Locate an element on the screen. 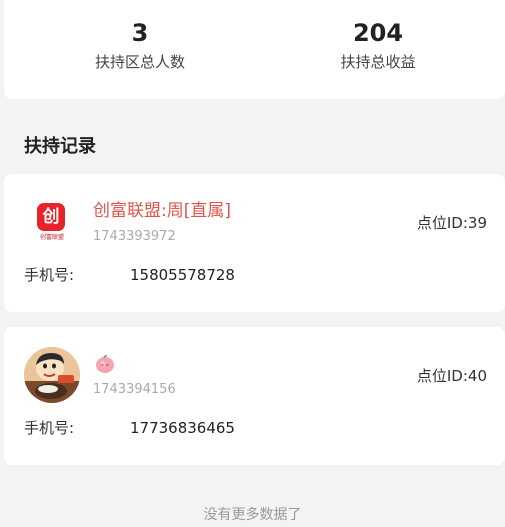 Image resolution: width=505 pixels, height=527 pixels. section-title: 扶持记录 is located at coordinates (60, 146).